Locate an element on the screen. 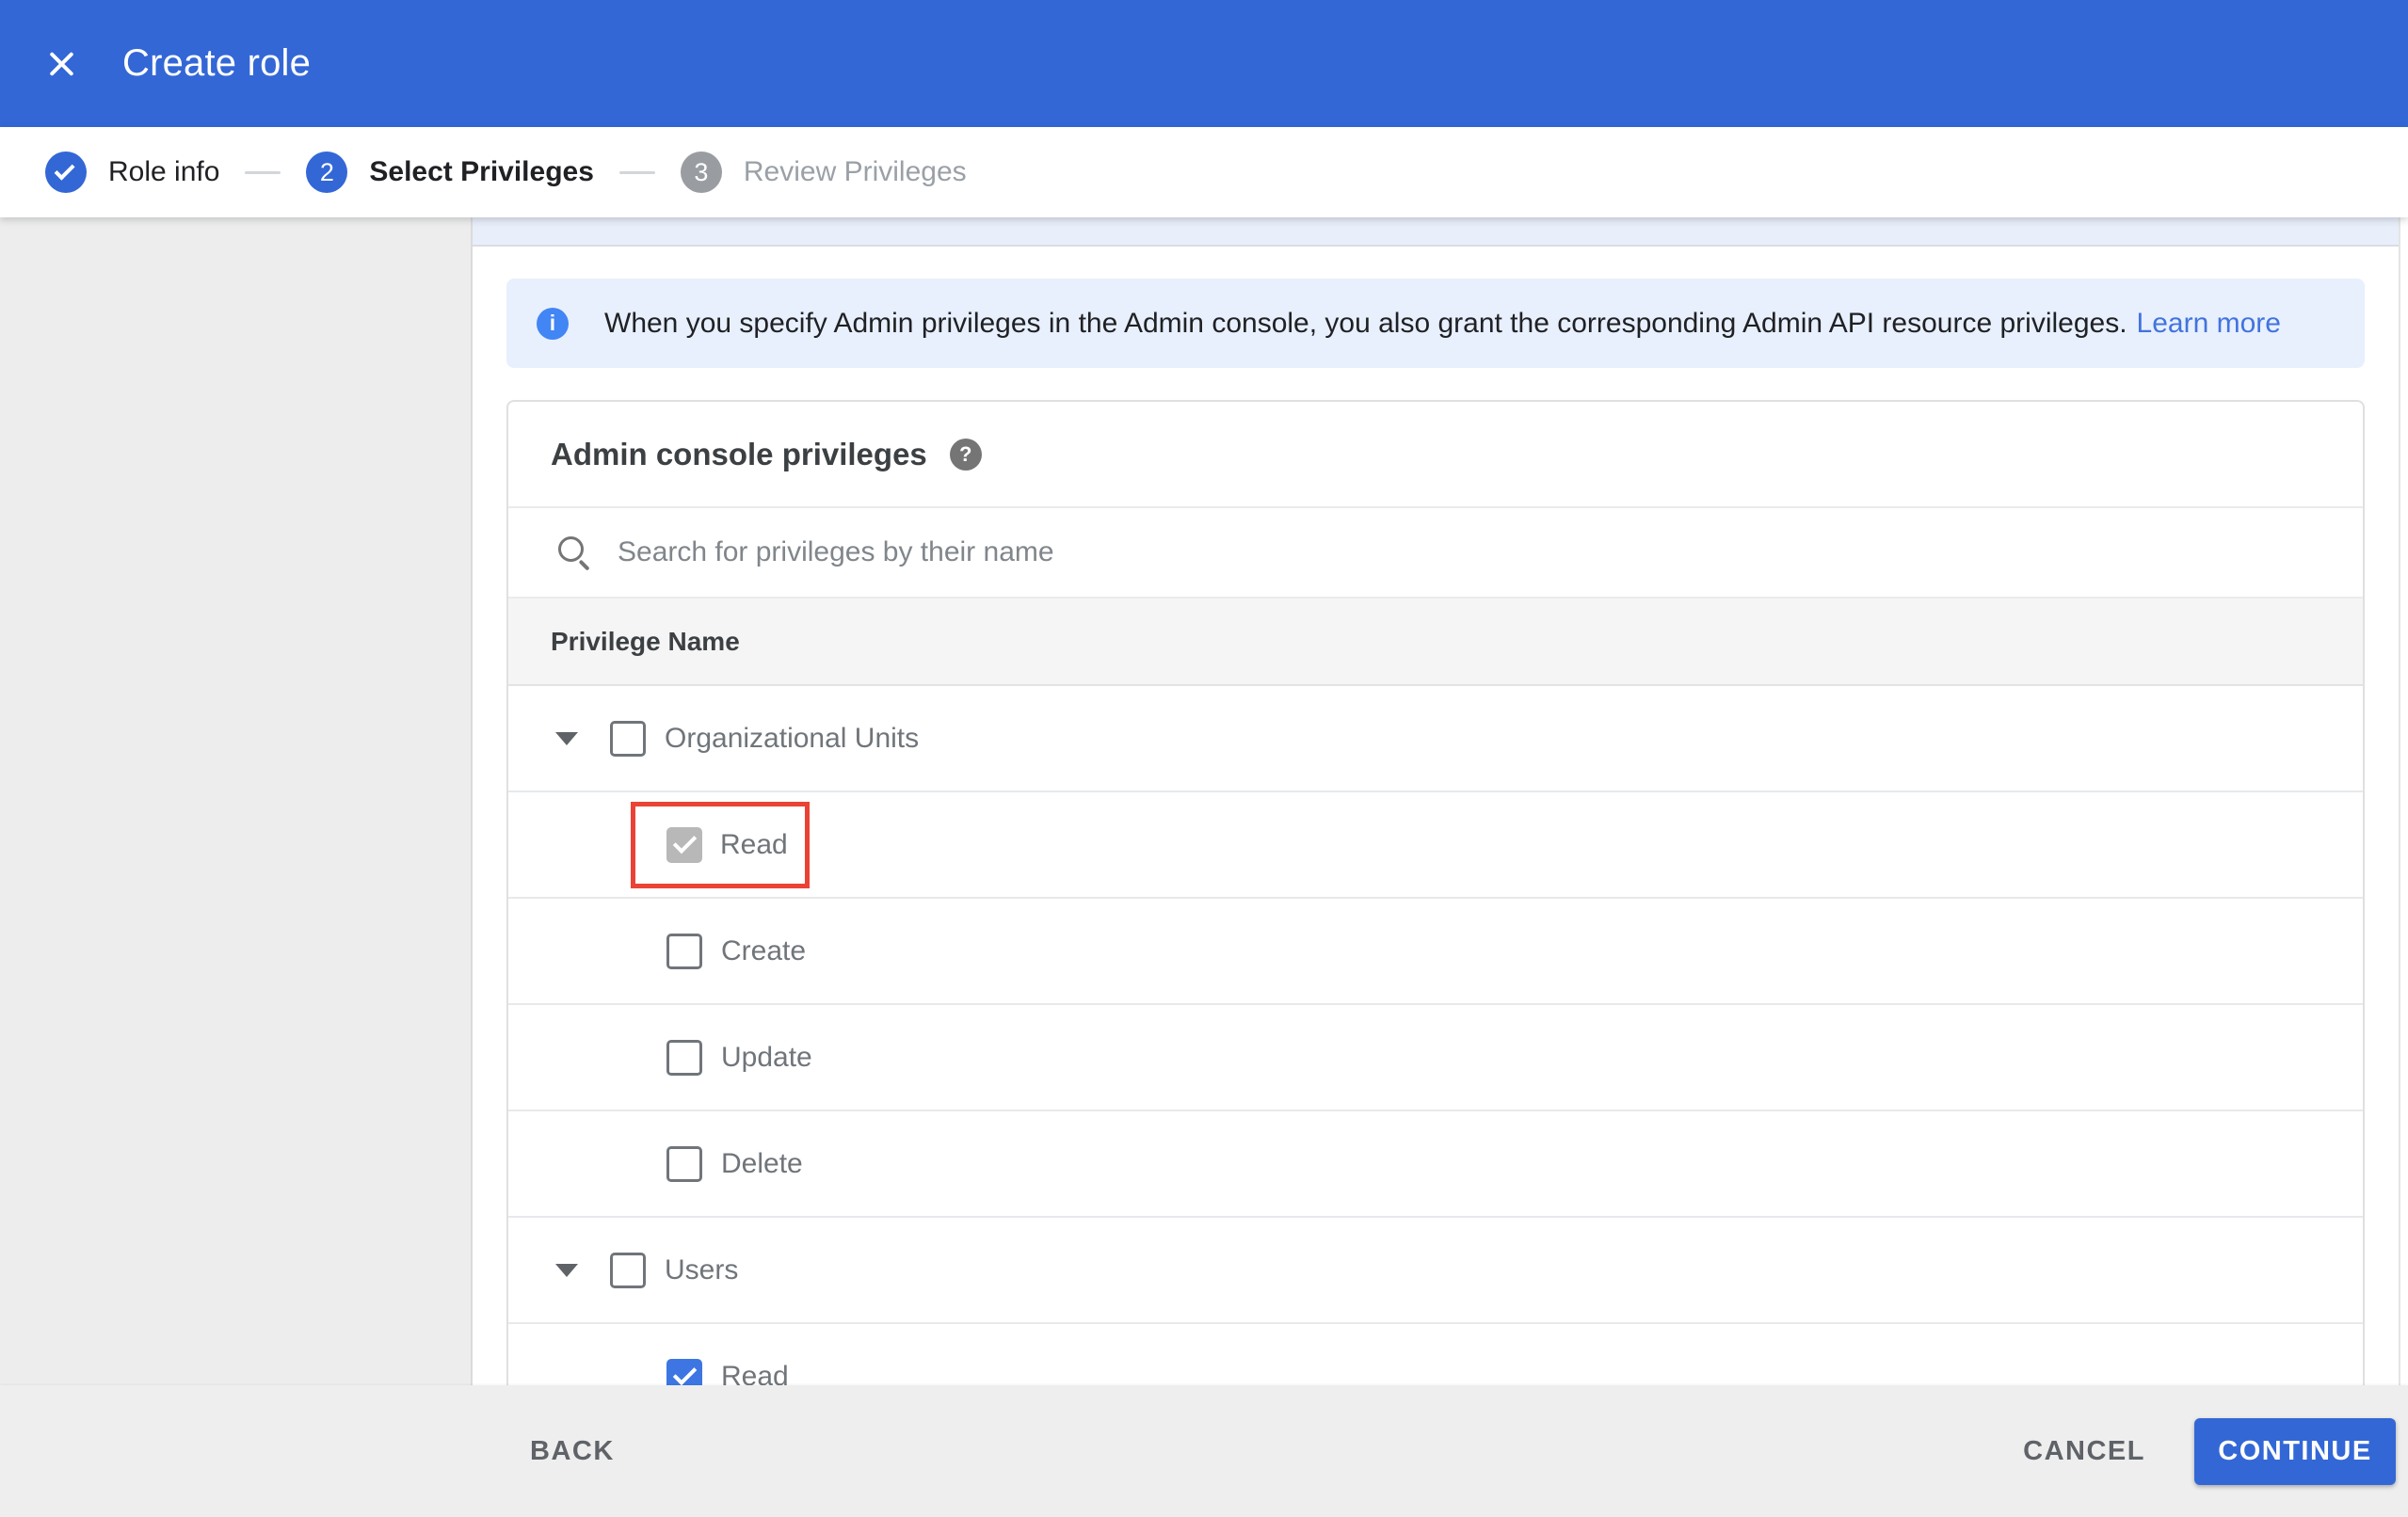  learn-more-link: Learn more is located at coordinates (2209, 324).